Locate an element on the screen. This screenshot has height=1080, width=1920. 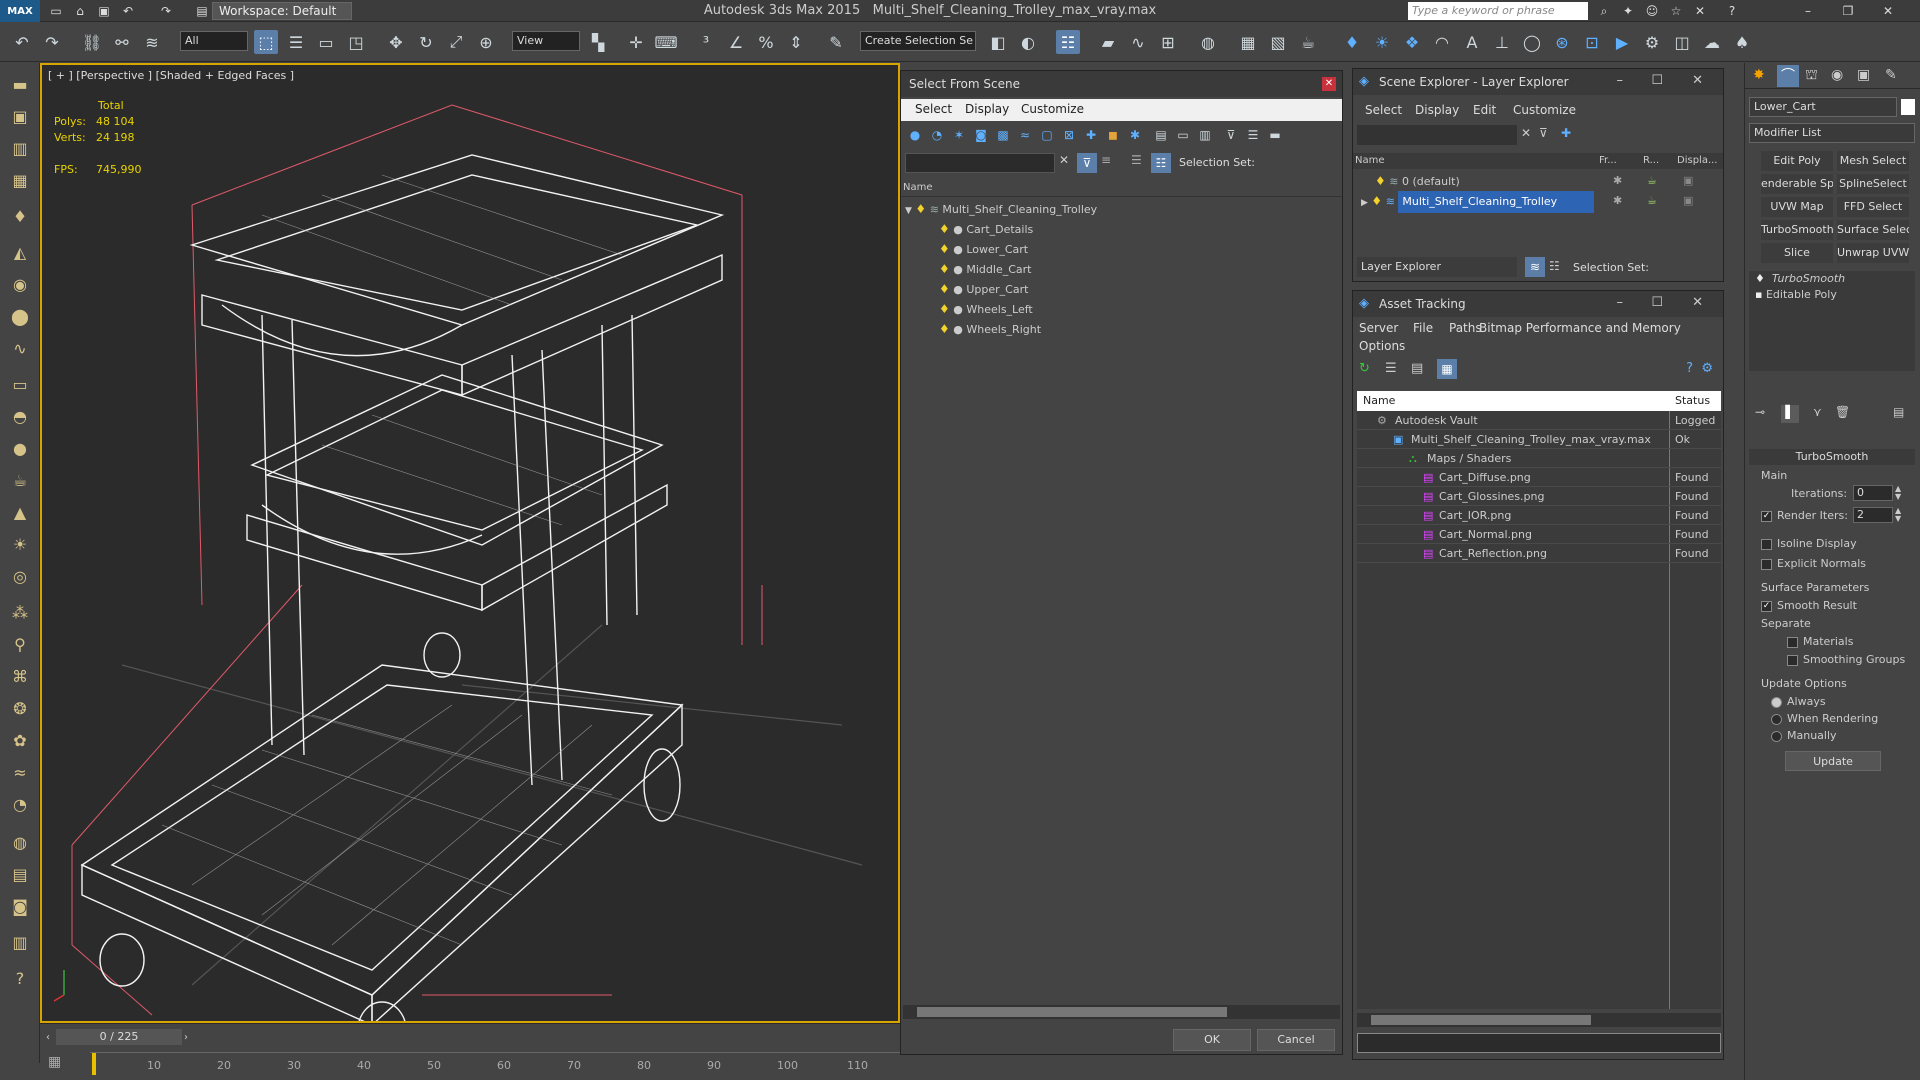
workspace-dropdown: Workspace: Default is located at coordinates (282, 11).